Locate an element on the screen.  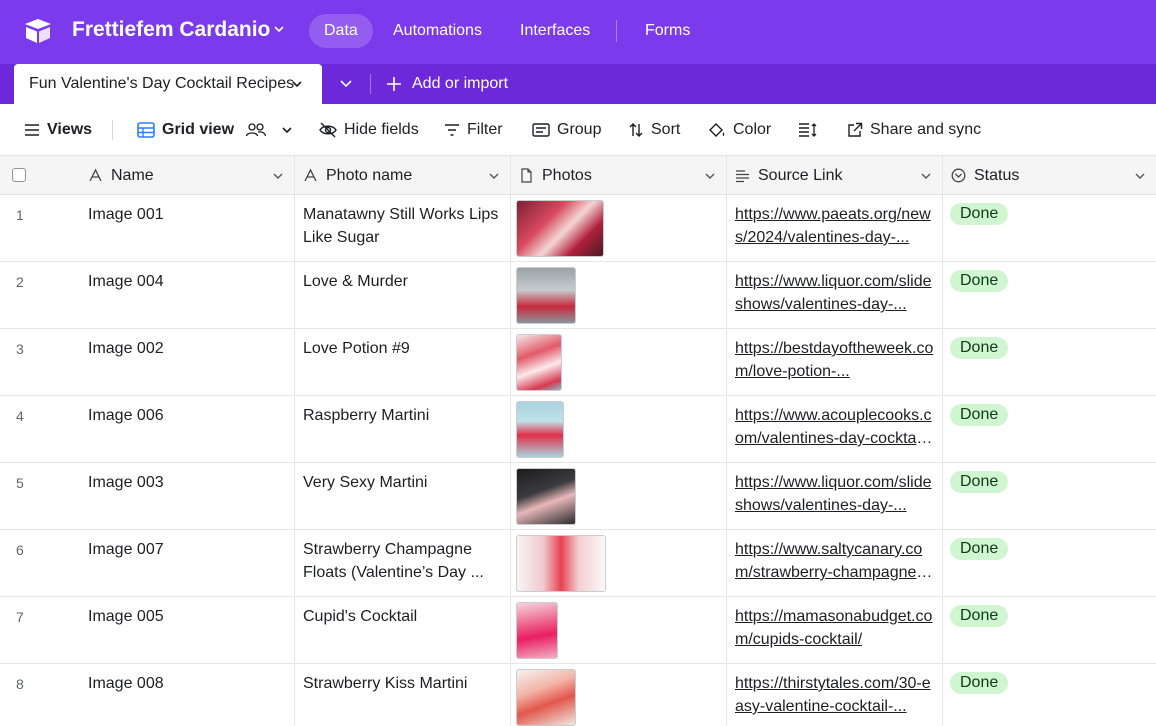
nav-interfaces: Interfaces is located at coordinates (555, 31).